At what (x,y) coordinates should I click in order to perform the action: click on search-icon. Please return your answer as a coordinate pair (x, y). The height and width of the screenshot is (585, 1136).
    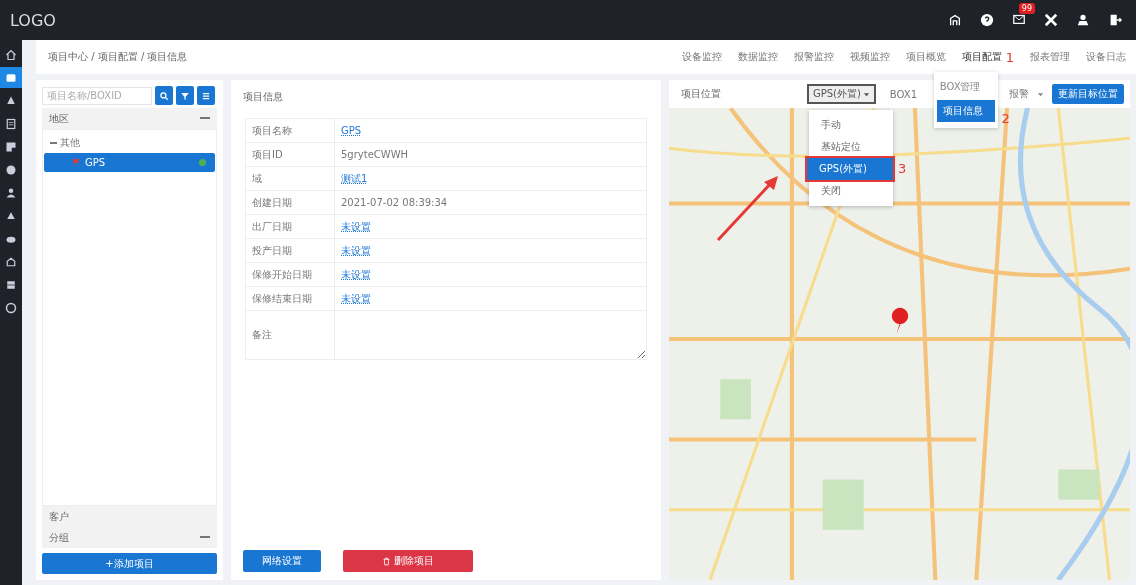
    Looking at the image, I should click on (164, 95).